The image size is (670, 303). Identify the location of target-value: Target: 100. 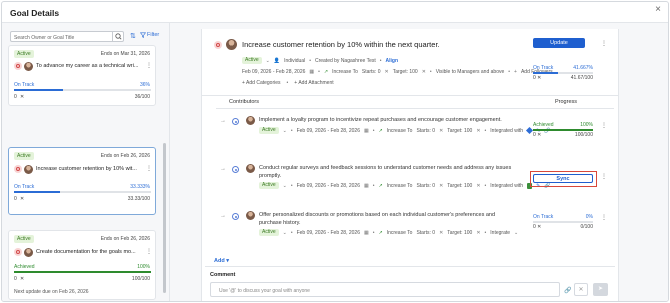
(460, 232).